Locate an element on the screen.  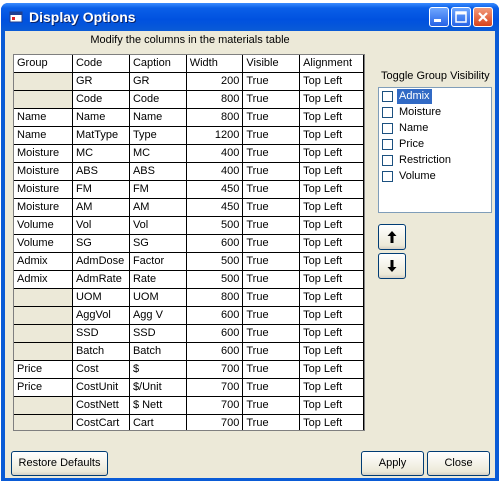
cell-caption: UOM is located at coordinates (158, 297).